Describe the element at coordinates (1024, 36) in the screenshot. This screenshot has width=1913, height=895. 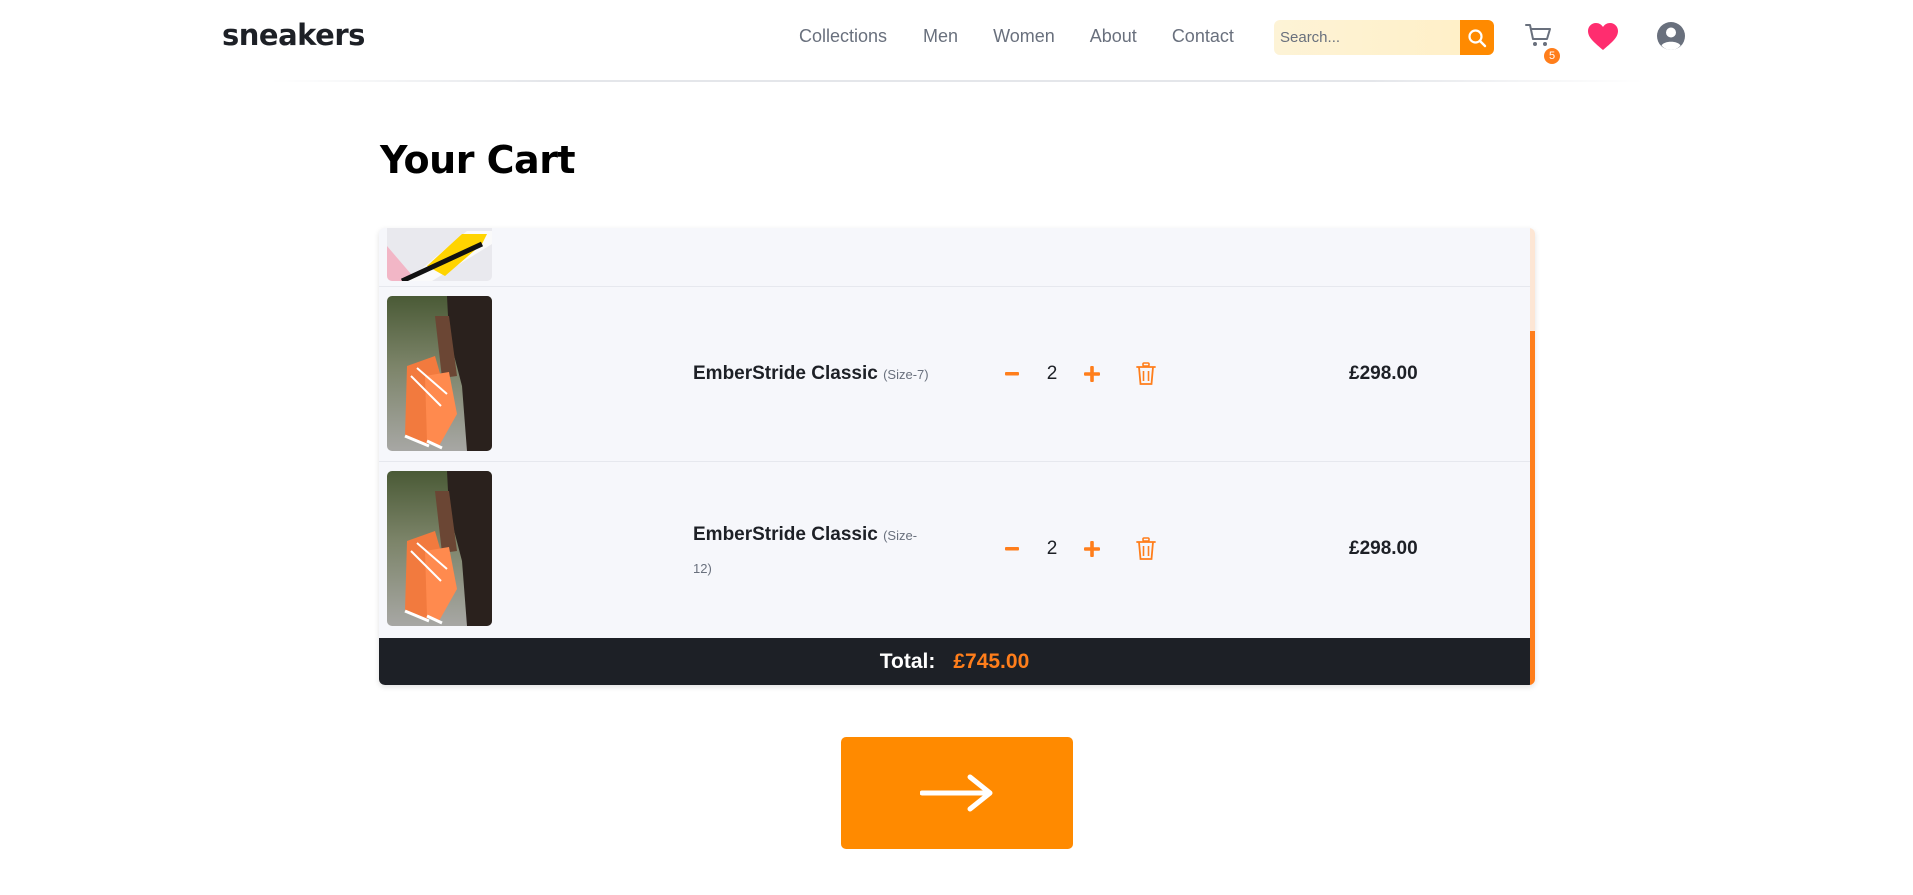
I see `nav-women: Women` at that location.